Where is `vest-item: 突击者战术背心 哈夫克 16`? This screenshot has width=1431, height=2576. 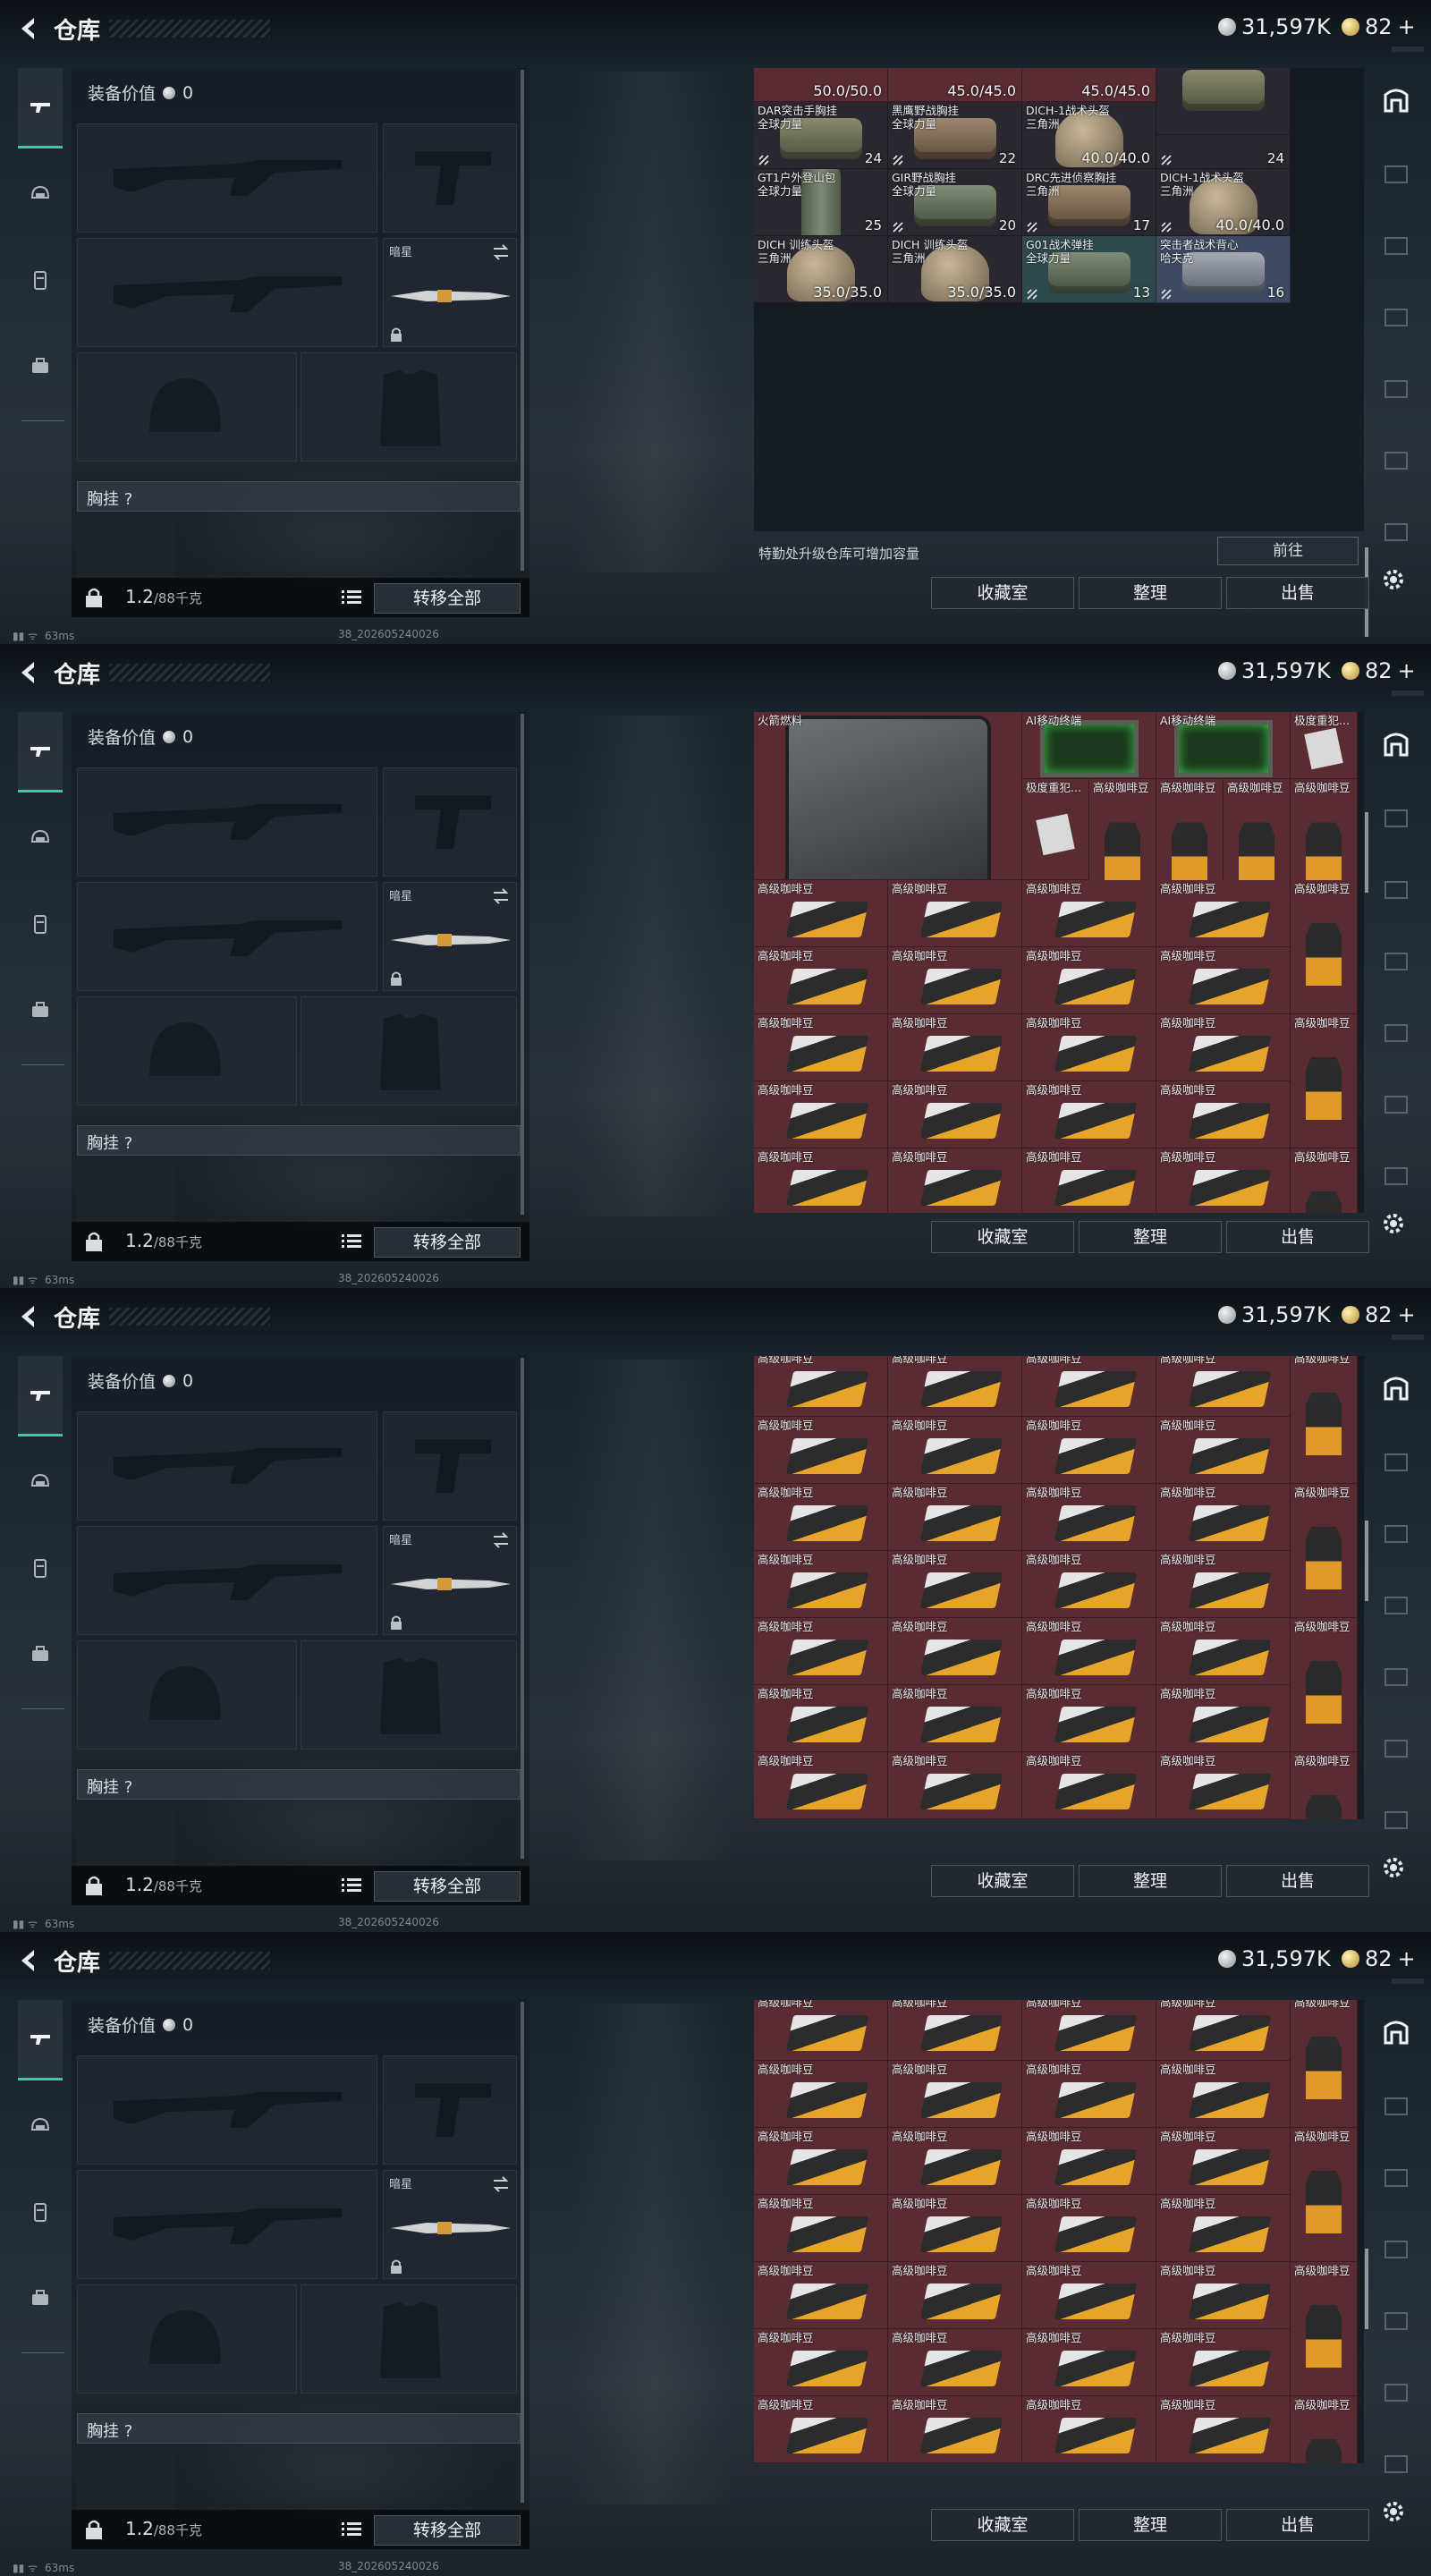
vest-item: 突击者战术背心 哈夫克 16 is located at coordinates (1224, 269).